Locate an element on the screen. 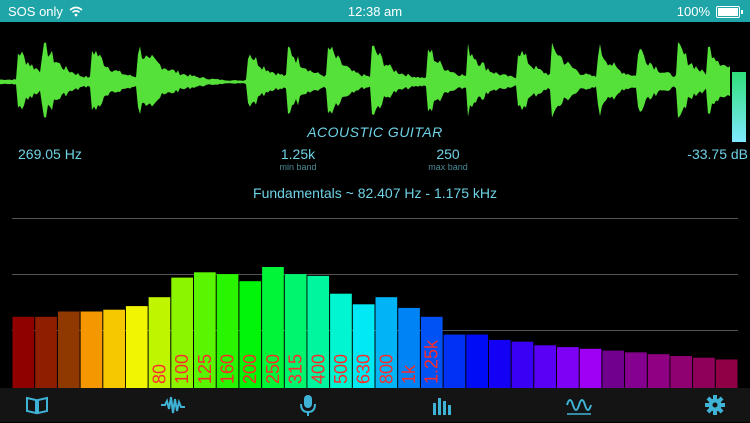 This screenshot has height=423, width=750. band-label: 80 is located at coordinates (160, 374).